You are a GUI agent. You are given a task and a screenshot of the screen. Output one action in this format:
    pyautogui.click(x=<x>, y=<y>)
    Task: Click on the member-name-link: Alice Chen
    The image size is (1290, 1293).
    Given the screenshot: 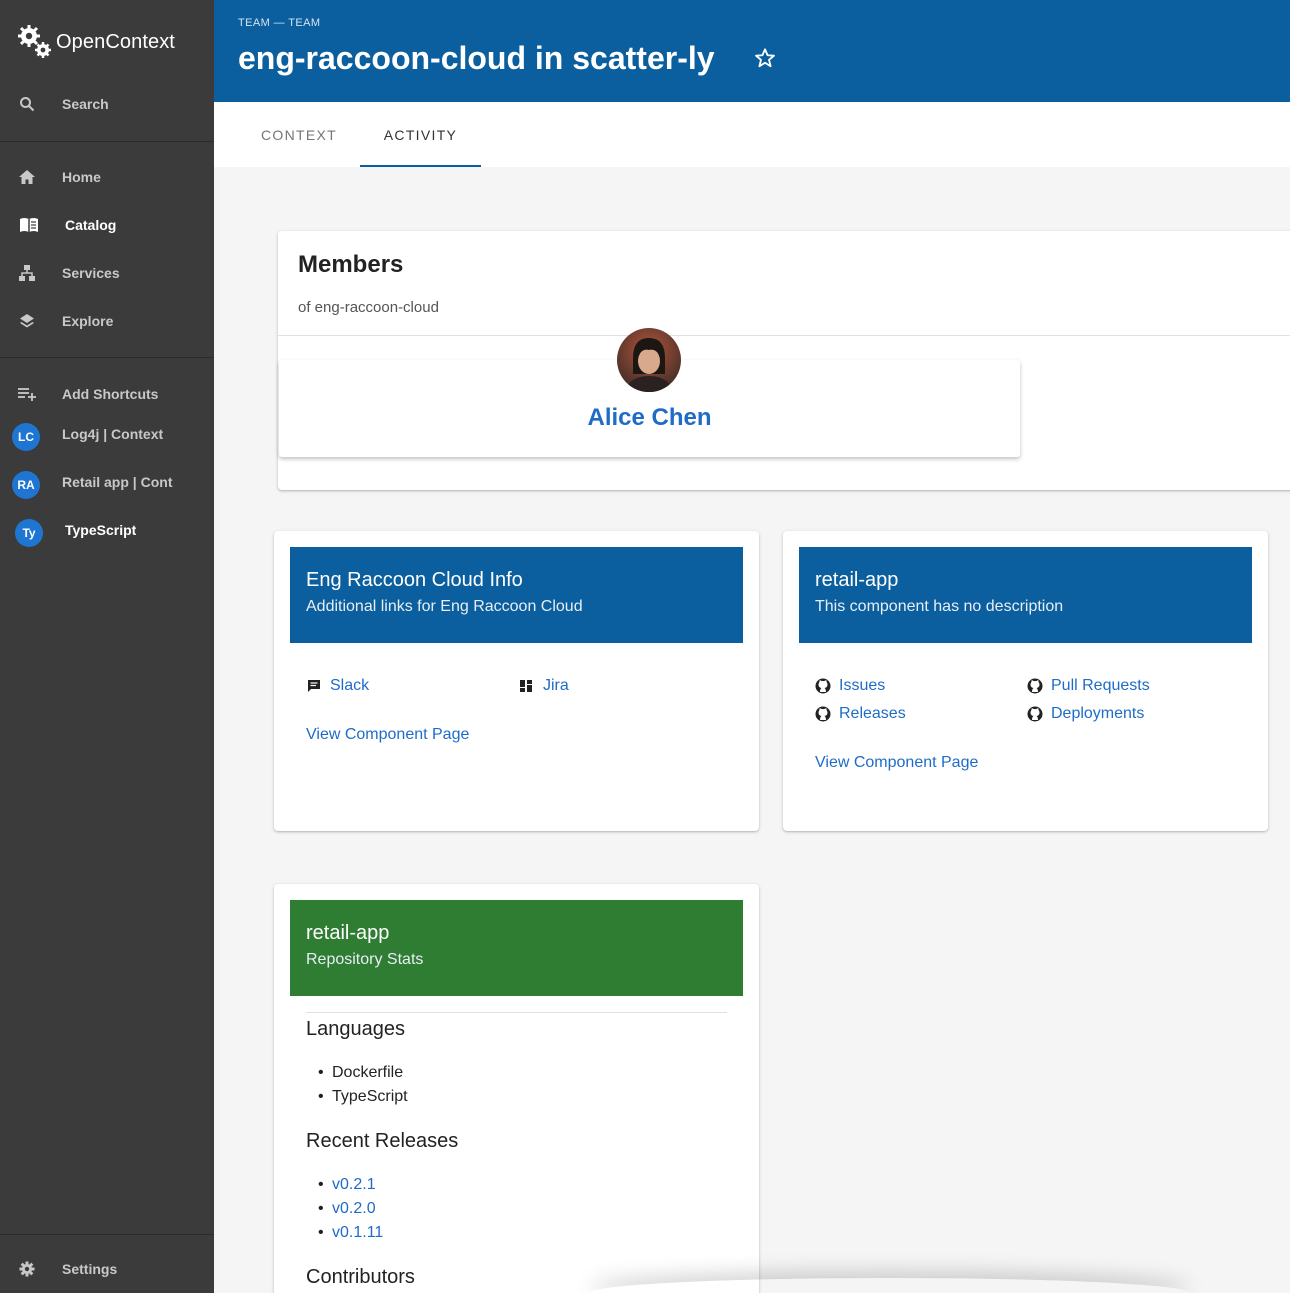 What is the action you would take?
    pyautogui.click(x=649, y=418)
    